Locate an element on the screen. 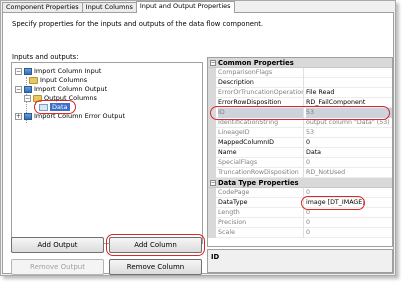 The height and width of the screenshot is (282, 404). category-data-type-properties: − Data Type Properties is located at coordinates (300, 183).